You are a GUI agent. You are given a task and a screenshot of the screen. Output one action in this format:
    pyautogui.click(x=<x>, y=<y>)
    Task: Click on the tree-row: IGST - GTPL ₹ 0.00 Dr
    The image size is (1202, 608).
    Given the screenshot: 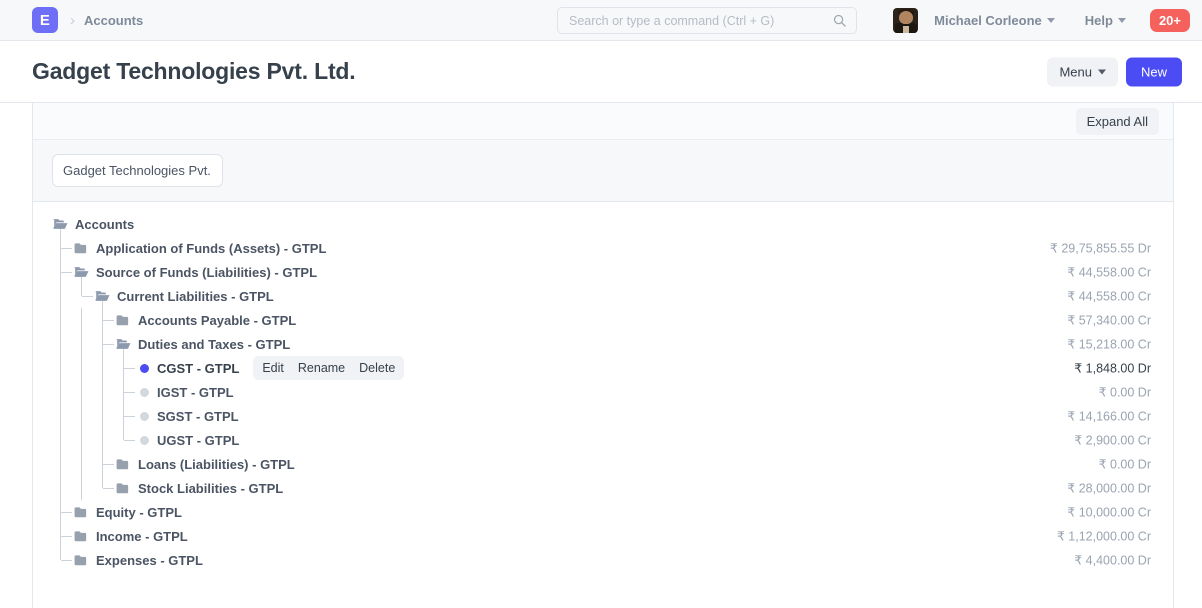 What is the action you would take?
    pyautogui.click(x=603, y=392)
    